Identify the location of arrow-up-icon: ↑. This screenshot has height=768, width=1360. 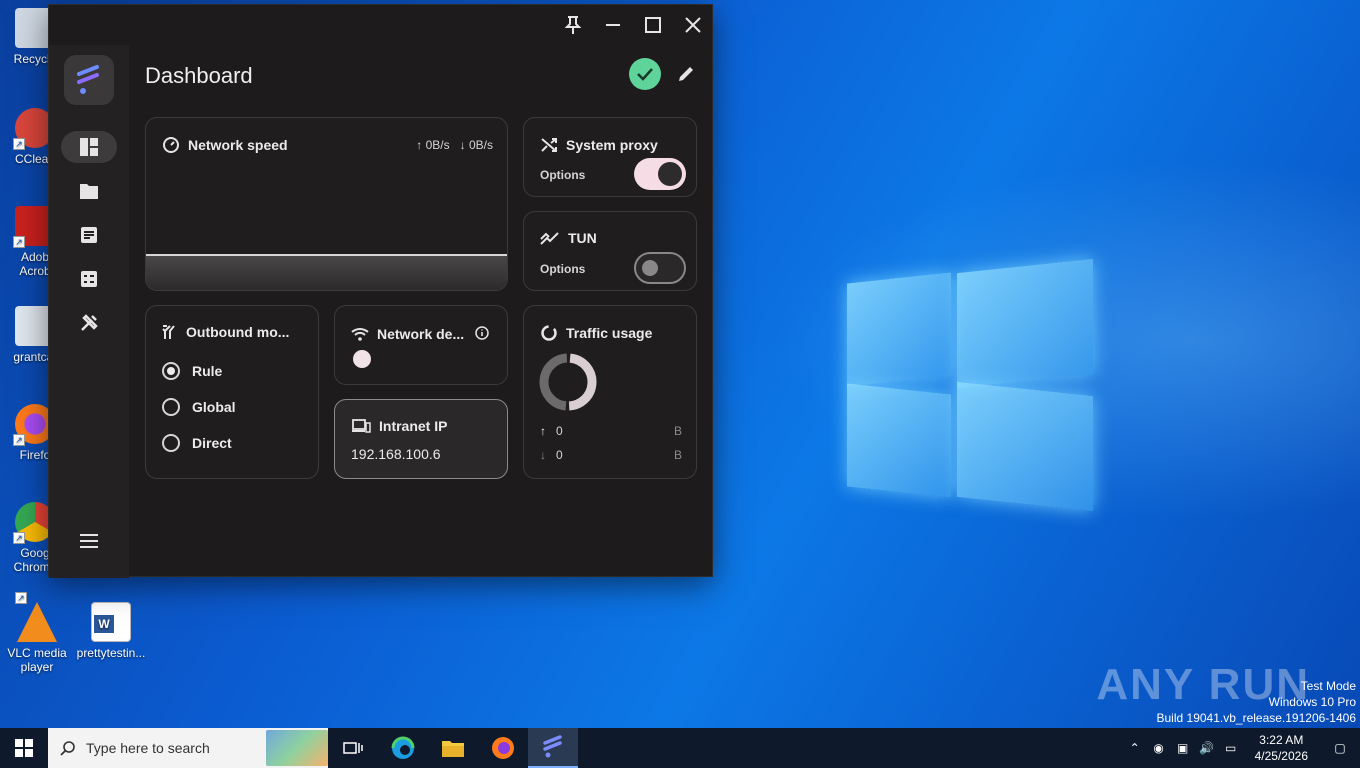
(543, 431).